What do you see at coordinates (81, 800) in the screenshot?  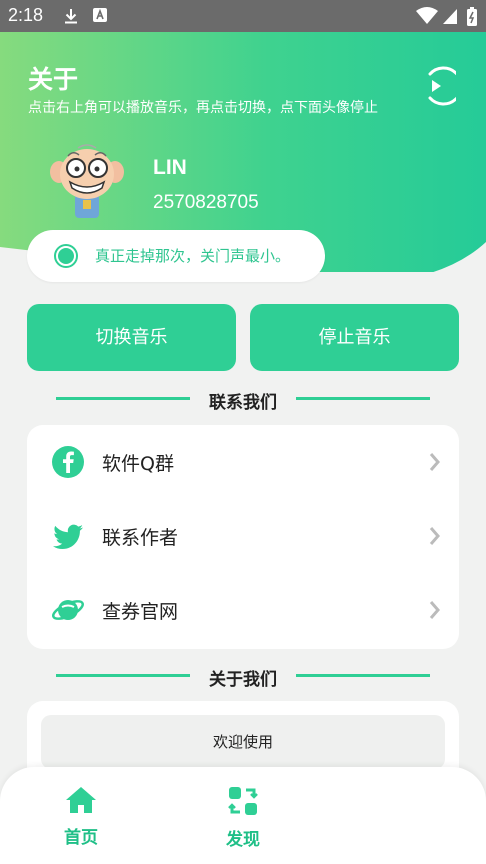 I see `home-icon` at bounding box center [81, 800].